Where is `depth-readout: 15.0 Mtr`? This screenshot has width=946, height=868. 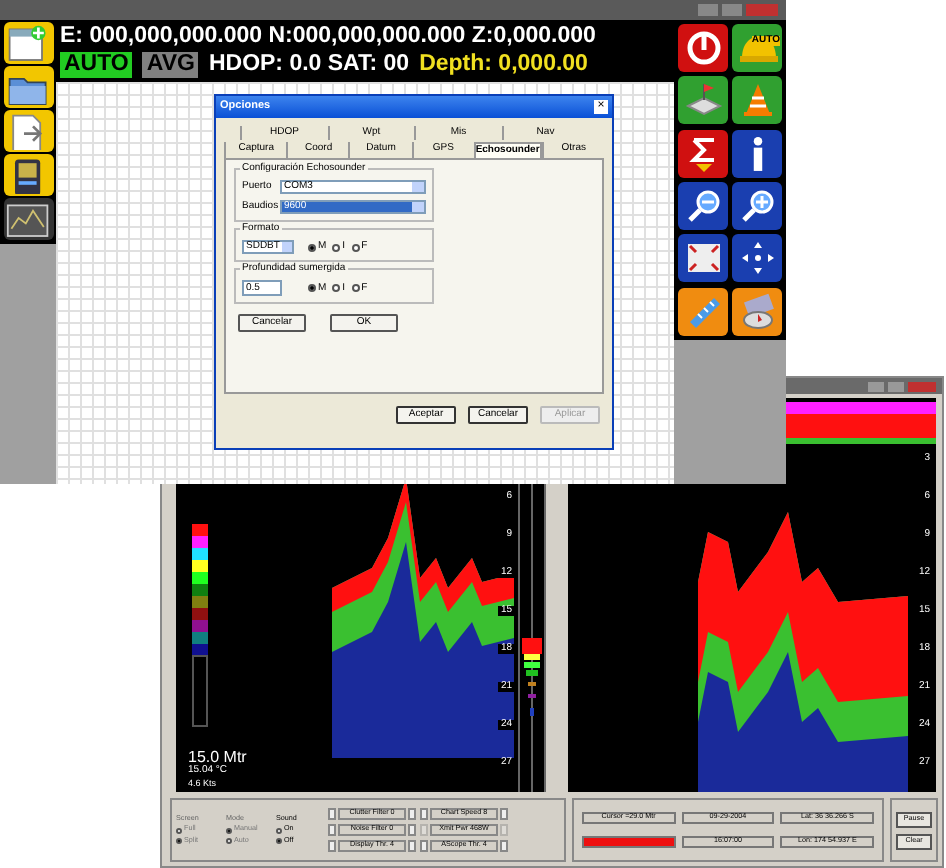 depth-readout: 15.0 Mtr is located at coordinates (217, 758).